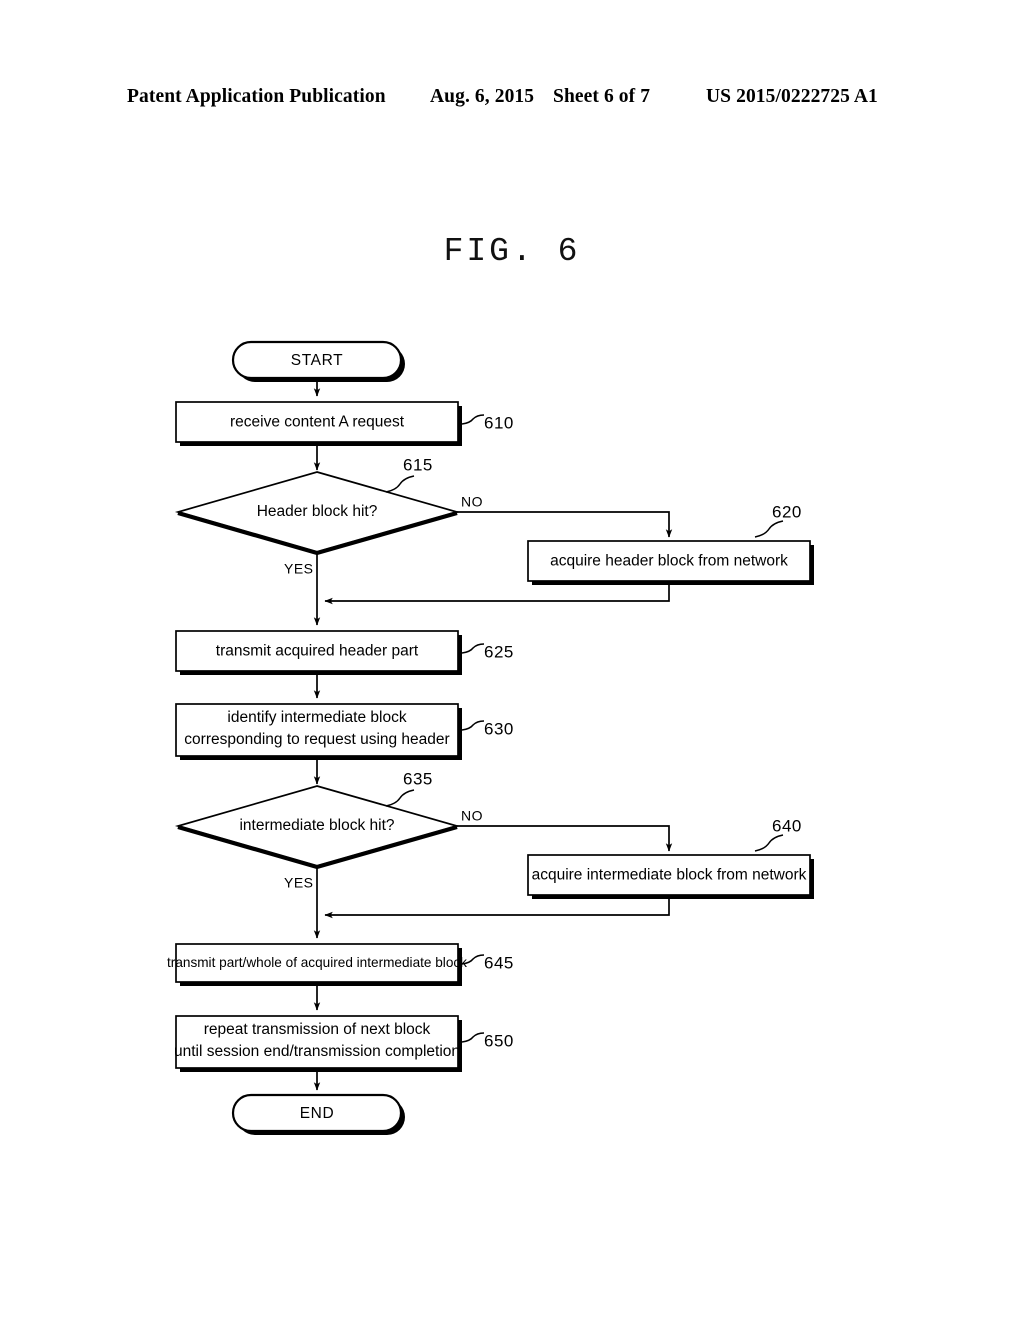 The height and width of the screenshot is (1320, 1024). Describe the element at coordinates (472, 816) in the screenshot. I see `branch-label-no-635: NO` at that location.